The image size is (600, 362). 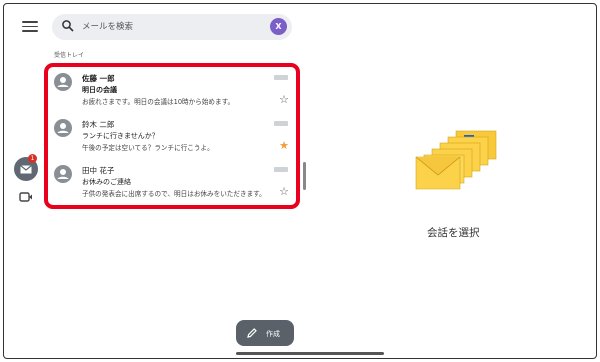 I want to click on inbox-label: 受信トレイ, so click(x=69, y=55).